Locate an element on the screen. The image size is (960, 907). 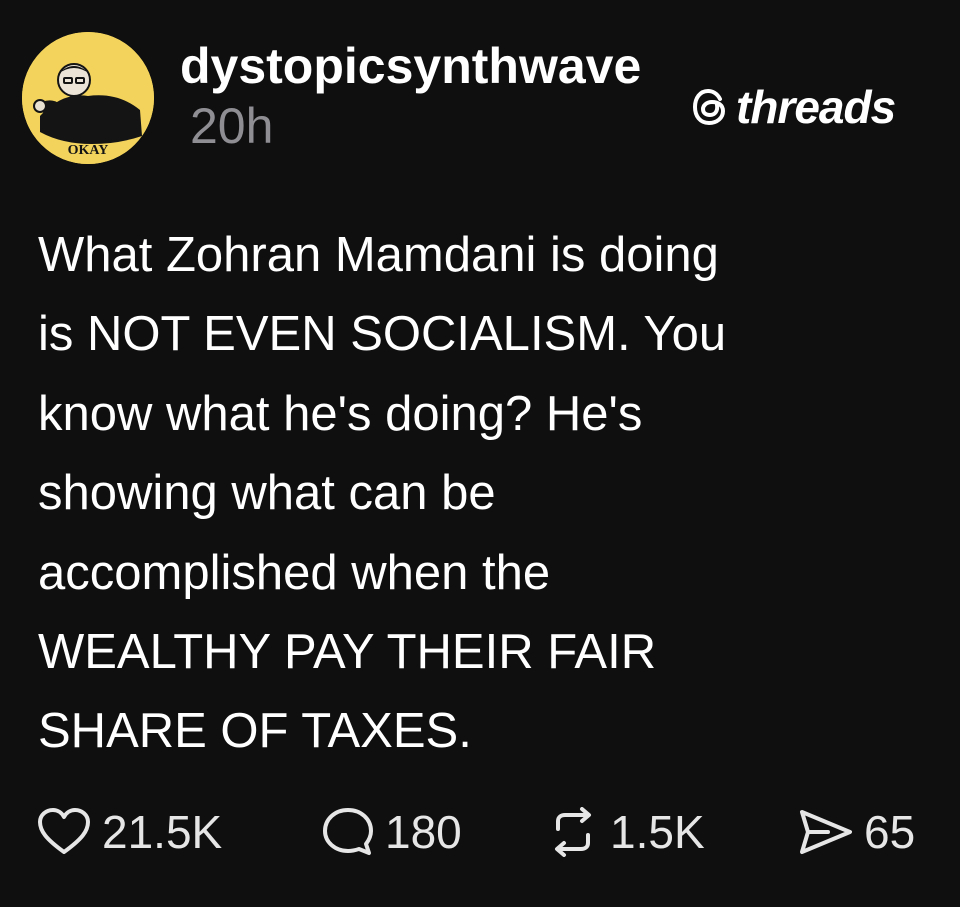
threads-brand-name: threads is located at coordinates (816, 107).